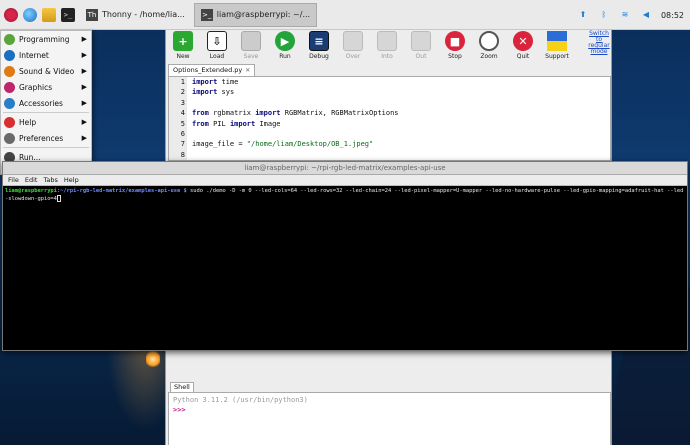 The image size is (690, 445). I want to click on stop-icon: ■, so click(455, 41).